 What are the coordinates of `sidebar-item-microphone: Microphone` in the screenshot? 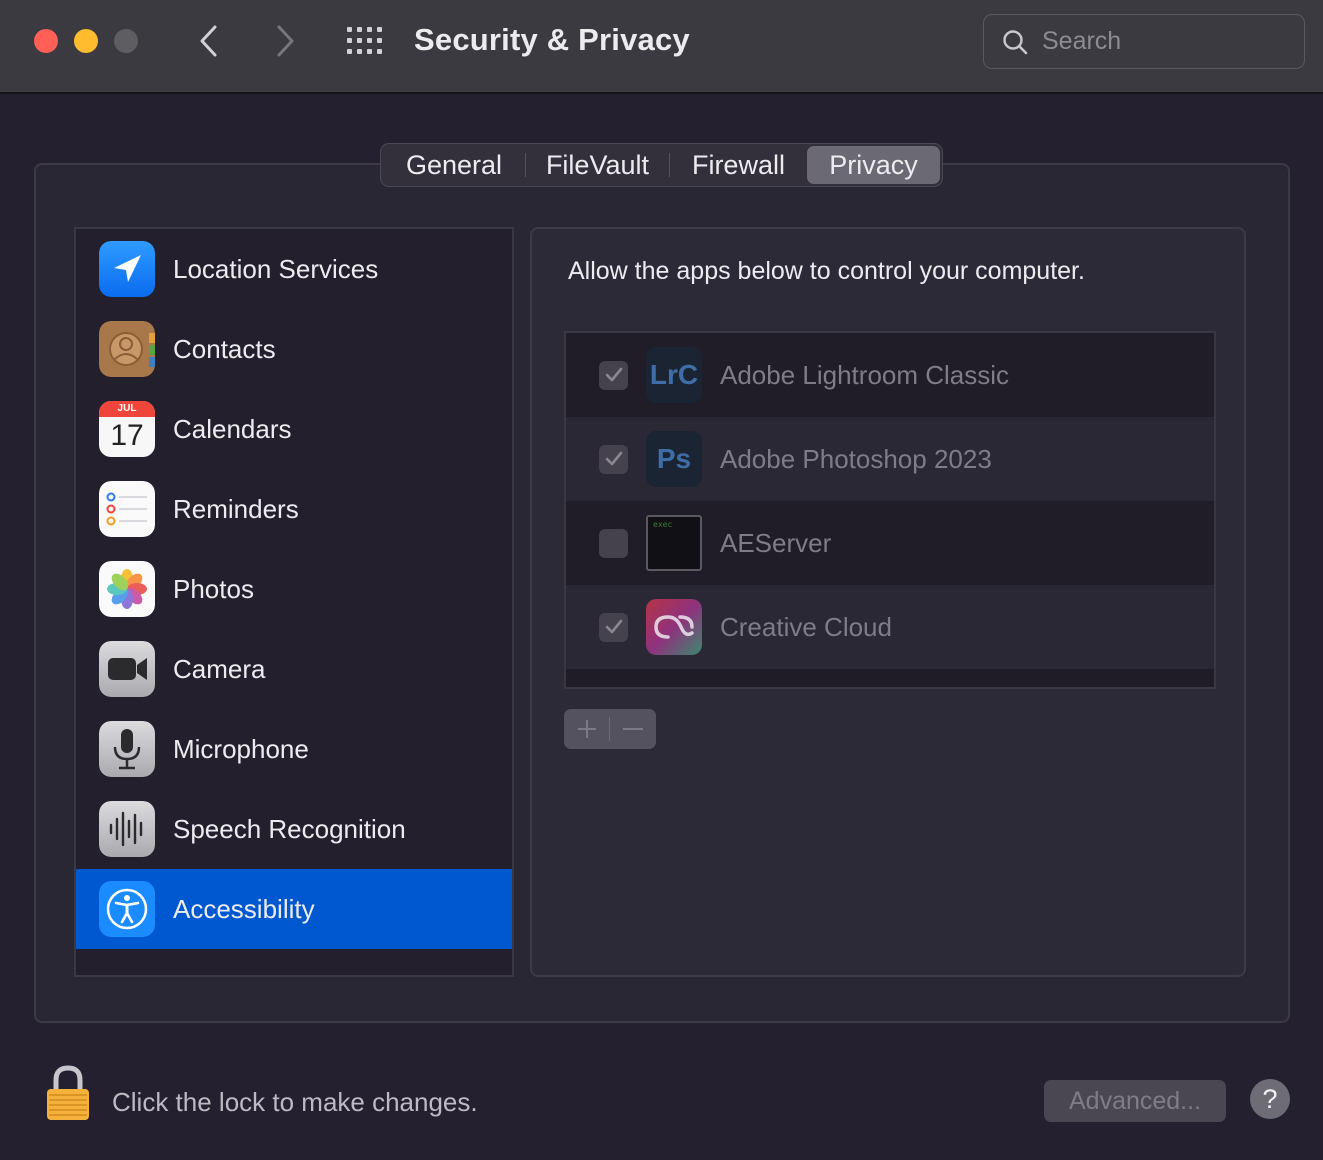 It's located at (294, 749).